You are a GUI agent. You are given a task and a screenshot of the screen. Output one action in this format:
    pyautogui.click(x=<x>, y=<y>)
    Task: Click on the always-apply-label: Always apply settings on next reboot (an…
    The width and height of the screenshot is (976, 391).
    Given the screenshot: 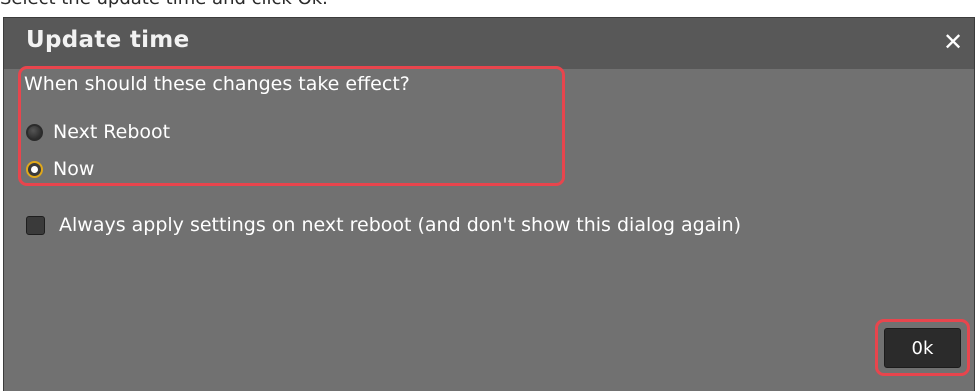 What is the action you would take?
    pyautogui.click(x=400, y=225)
    